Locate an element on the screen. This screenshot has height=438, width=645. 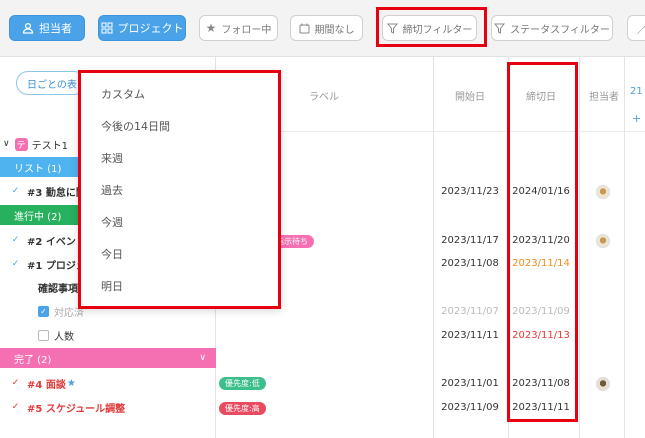
task-title: #5 スケジュール調整 is located at coordinates (76, 409).